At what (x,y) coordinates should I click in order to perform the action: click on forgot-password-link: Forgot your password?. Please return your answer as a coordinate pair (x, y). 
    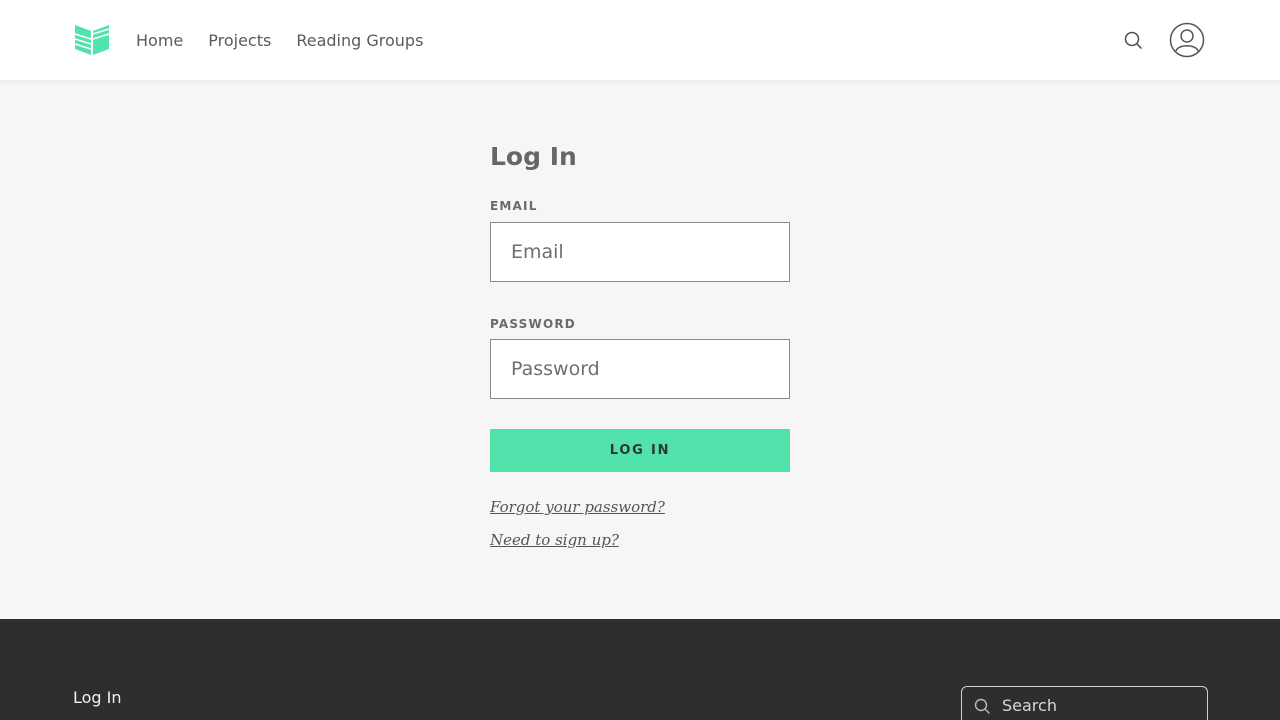
    Looking at the image, I should click on (577, 507).